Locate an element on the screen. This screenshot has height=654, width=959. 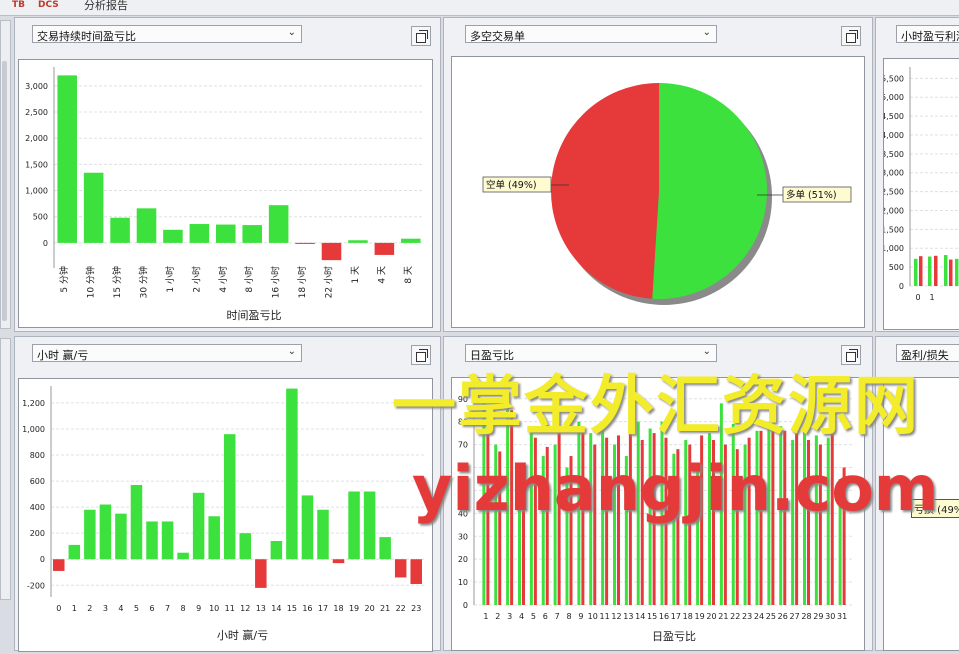
y-tick-label: 2,000 is located at coordinates (894, 210).